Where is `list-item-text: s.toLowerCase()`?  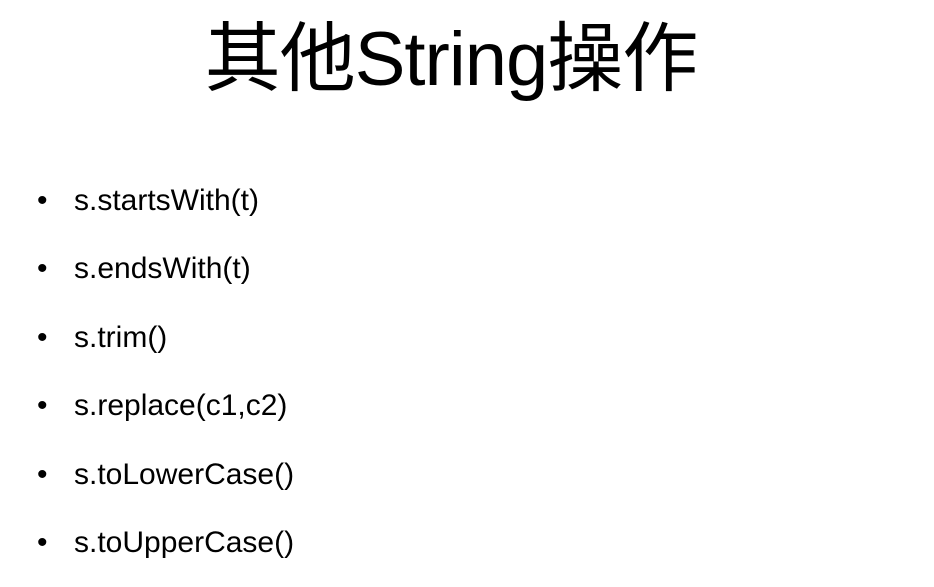
list-item-text: s.toLowerCase() is located at coordinates (184, 474).